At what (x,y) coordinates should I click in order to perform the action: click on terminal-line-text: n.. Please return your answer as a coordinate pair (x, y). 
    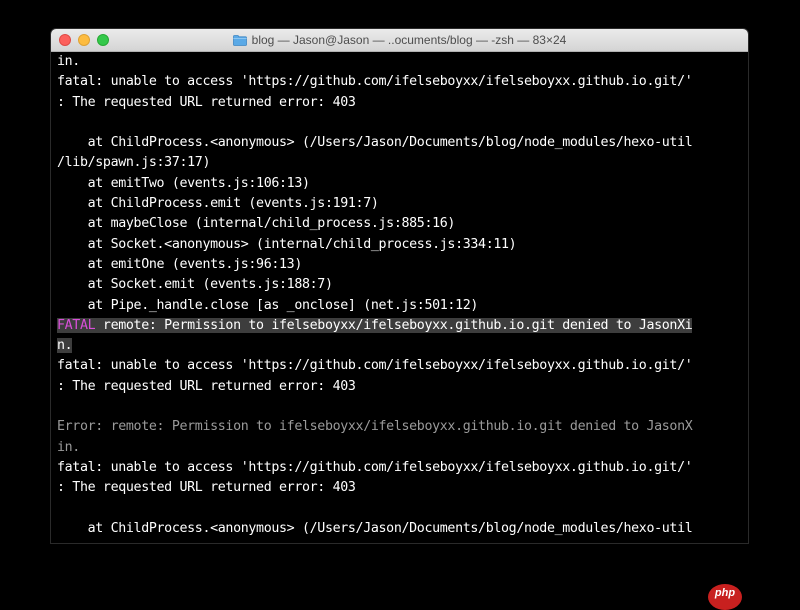
    Looking at the image, I should click on (64, 345).